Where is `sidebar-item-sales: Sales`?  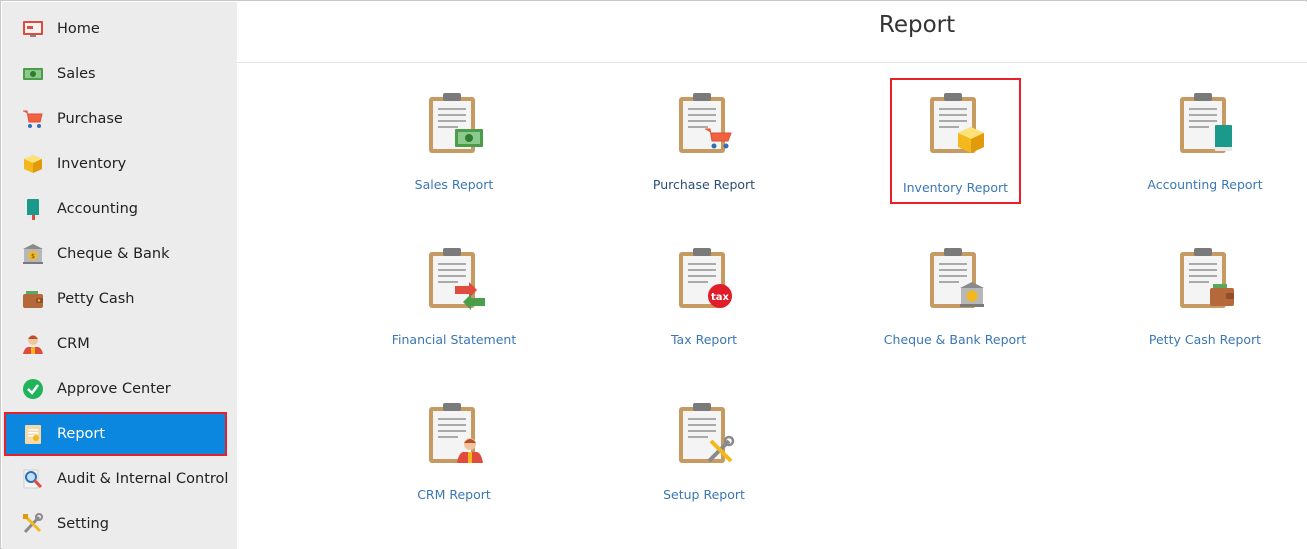 sidebar-item-sales: Sales is located at coordinates (115, 74).